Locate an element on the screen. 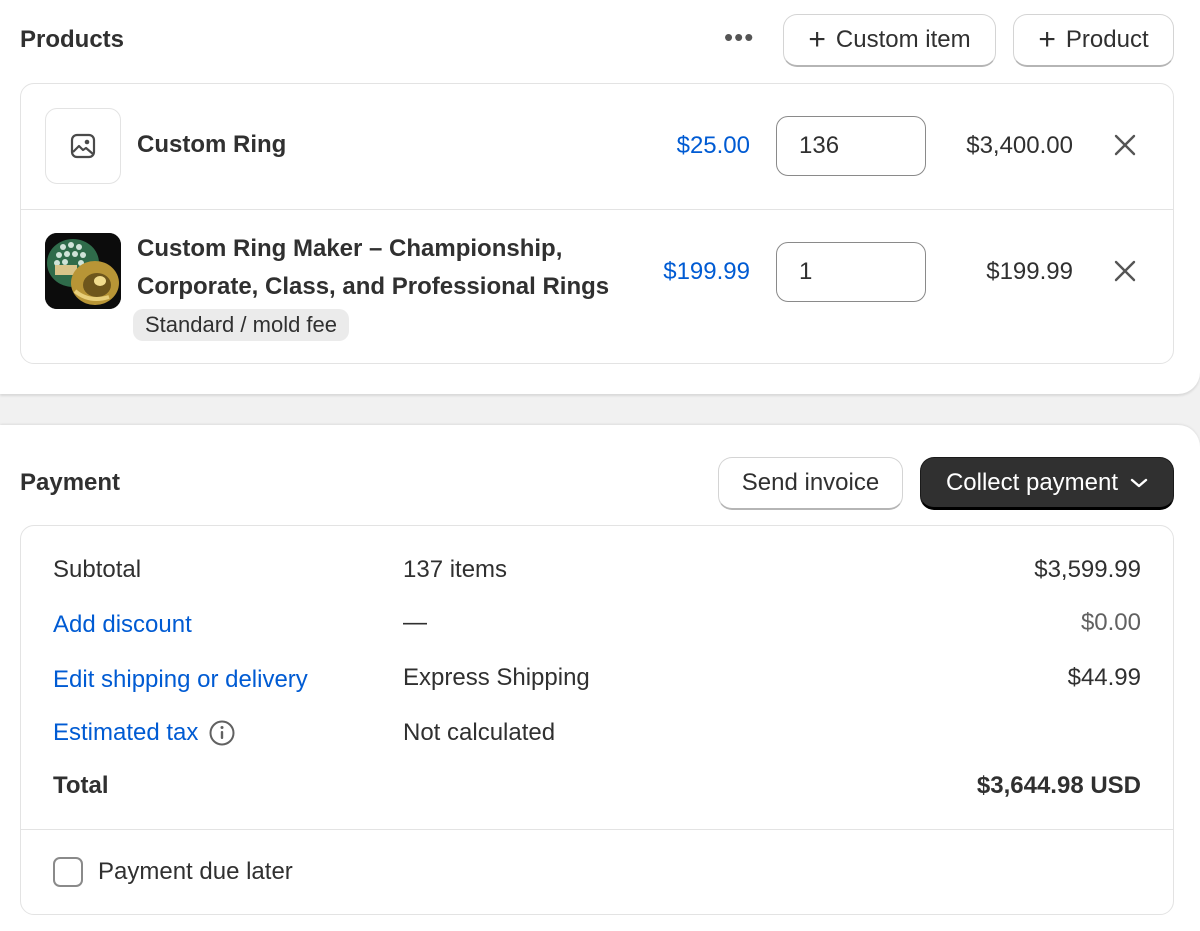  send-invoice-button: Send invoice is located at coordinates (810, 483).